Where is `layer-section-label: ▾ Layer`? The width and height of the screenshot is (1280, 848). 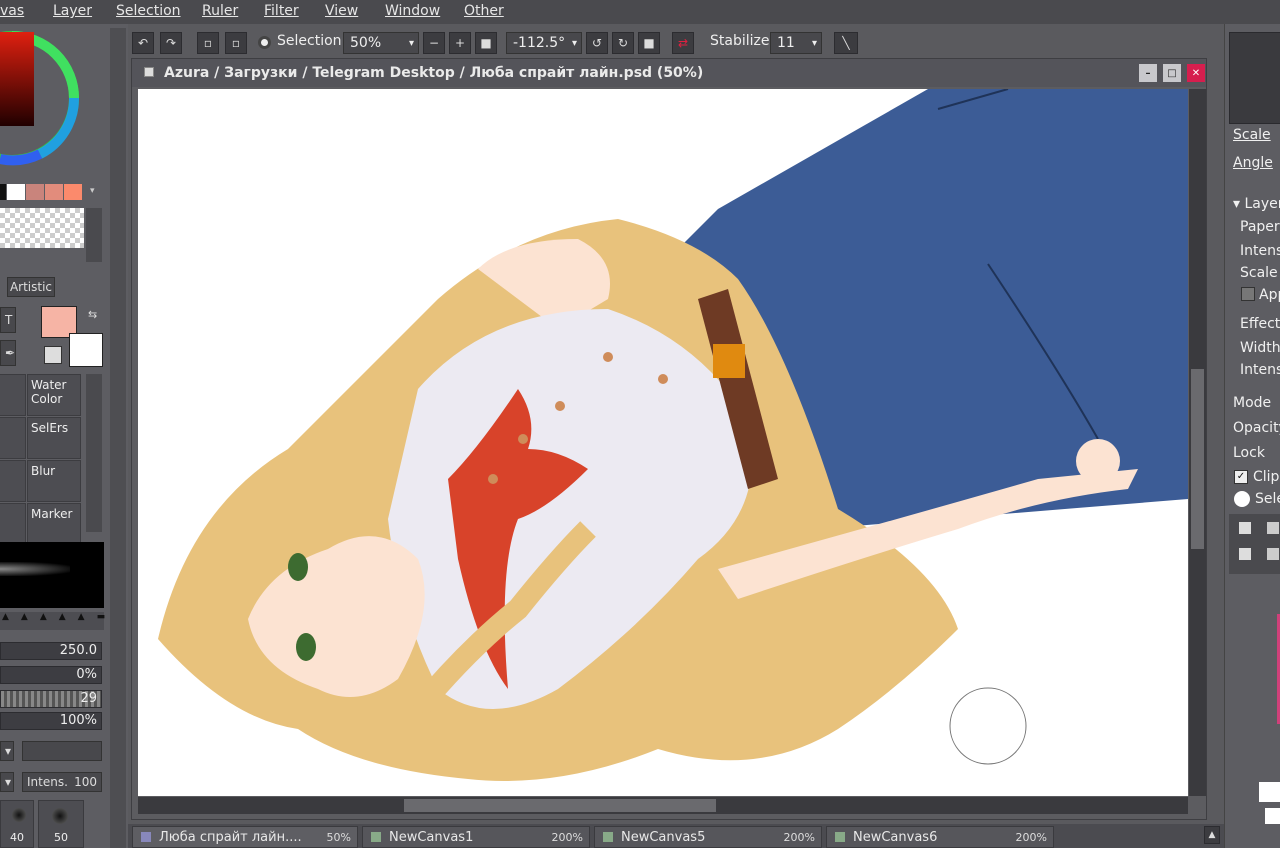
layer-section-label: ▾ Layer is located at coordinates (1256, 204).